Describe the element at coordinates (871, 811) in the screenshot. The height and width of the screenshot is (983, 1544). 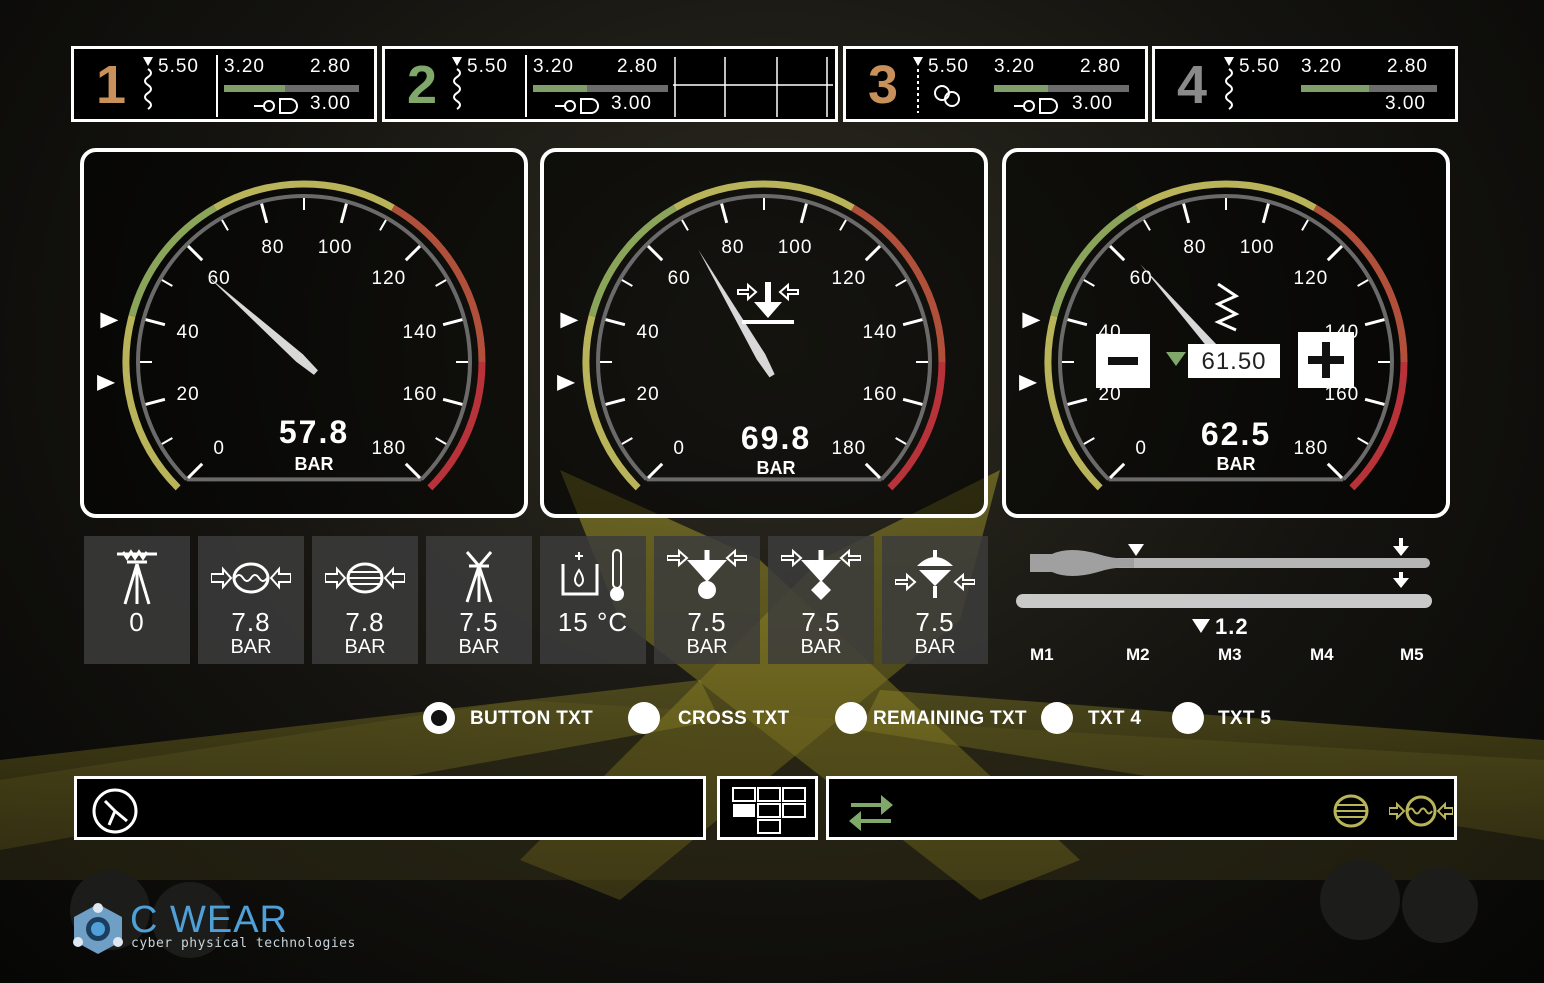
I see `swap-arrows-icon` at that location.